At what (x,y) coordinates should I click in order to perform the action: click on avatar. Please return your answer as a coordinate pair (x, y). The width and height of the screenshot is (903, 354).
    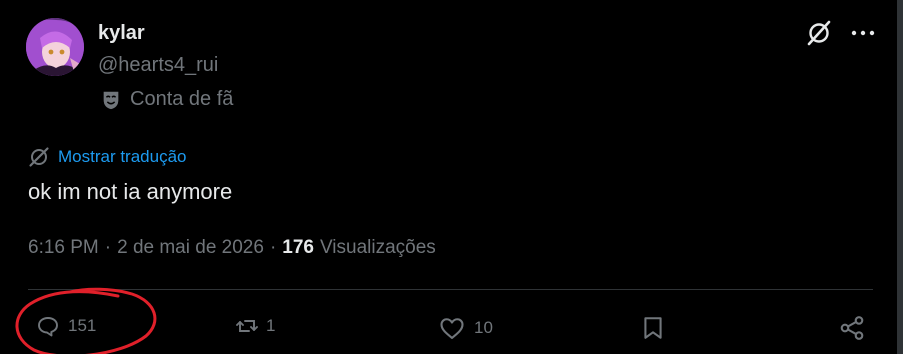
    Looking at the image, I should click on (55, 47).